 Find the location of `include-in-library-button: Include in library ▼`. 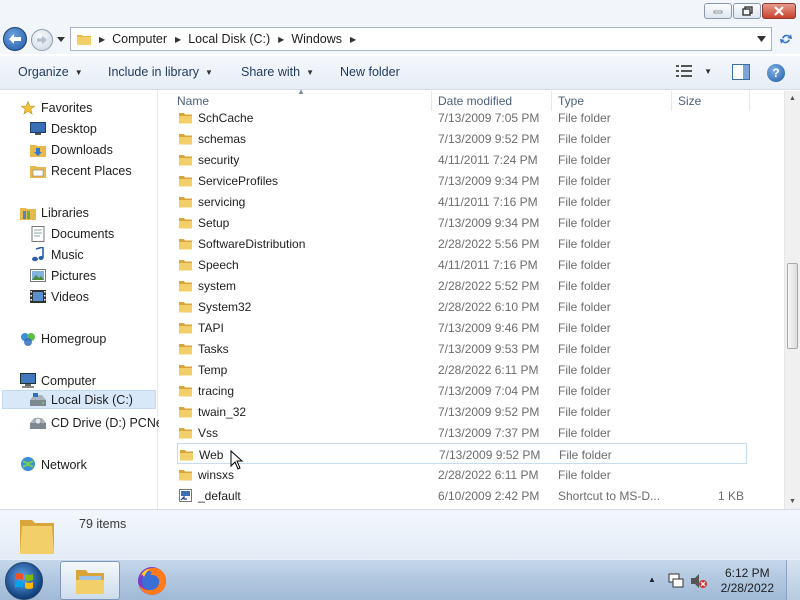

include-in-library-button: Include in library ▼ is located at coordinates (160, 72).